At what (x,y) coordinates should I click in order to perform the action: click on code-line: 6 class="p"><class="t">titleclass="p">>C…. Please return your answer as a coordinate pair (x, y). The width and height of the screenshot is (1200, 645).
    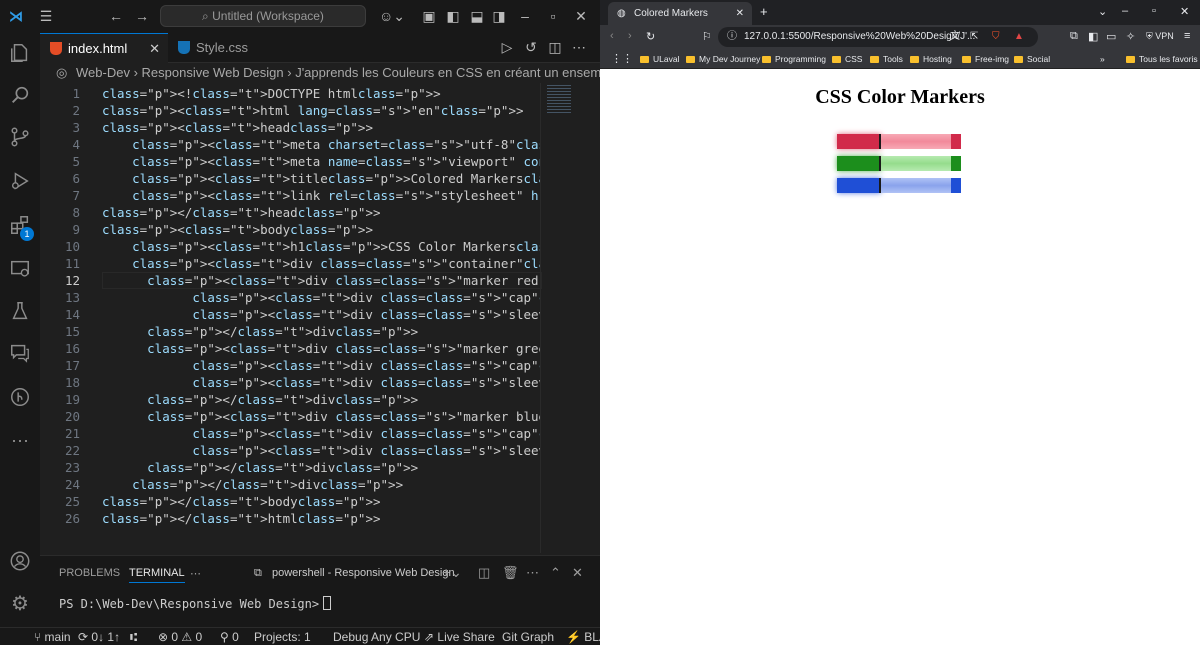
    Looking at the image, I should click on (290, 178).